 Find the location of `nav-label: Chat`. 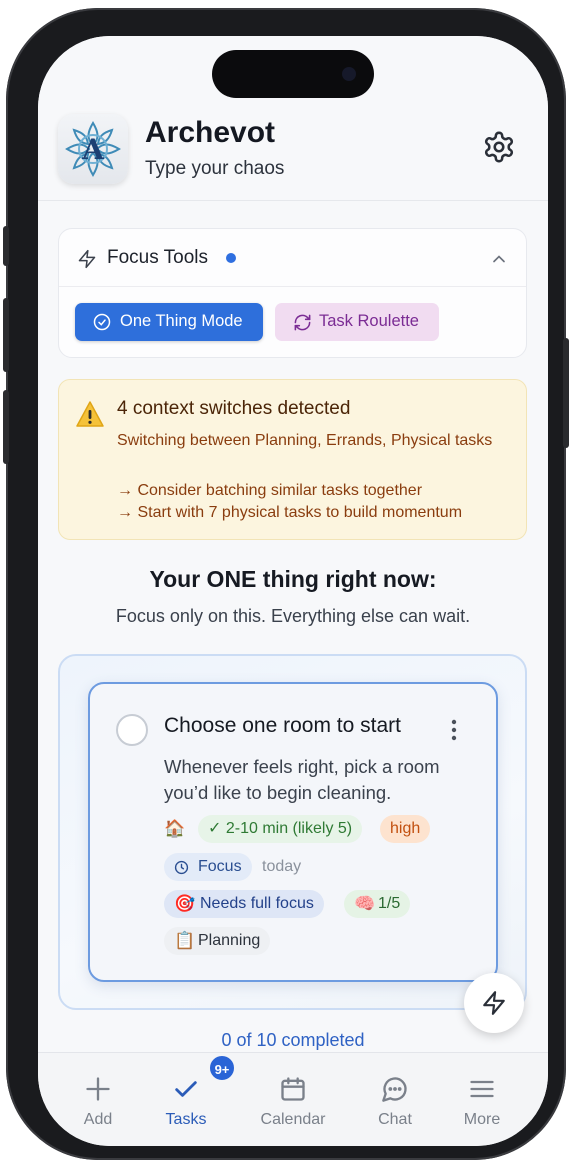

nav-label: Chat is located at coordinates (395, 1119).